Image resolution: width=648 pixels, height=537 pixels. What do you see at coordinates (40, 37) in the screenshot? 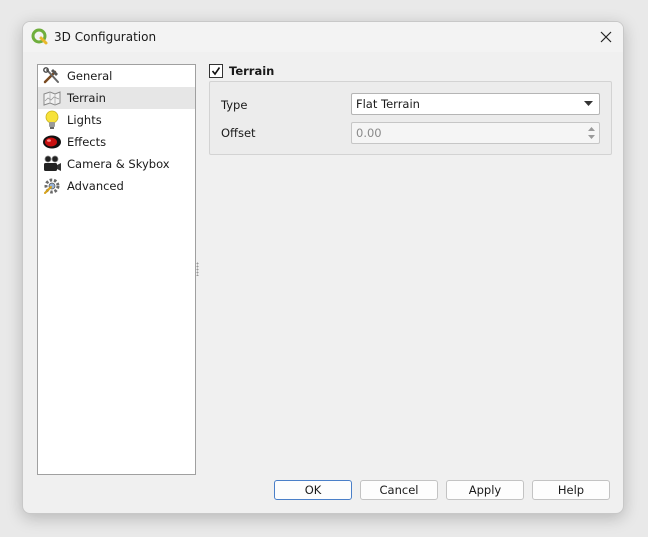
I see `qgis-logo-icon` at bounding box center [40, 37].